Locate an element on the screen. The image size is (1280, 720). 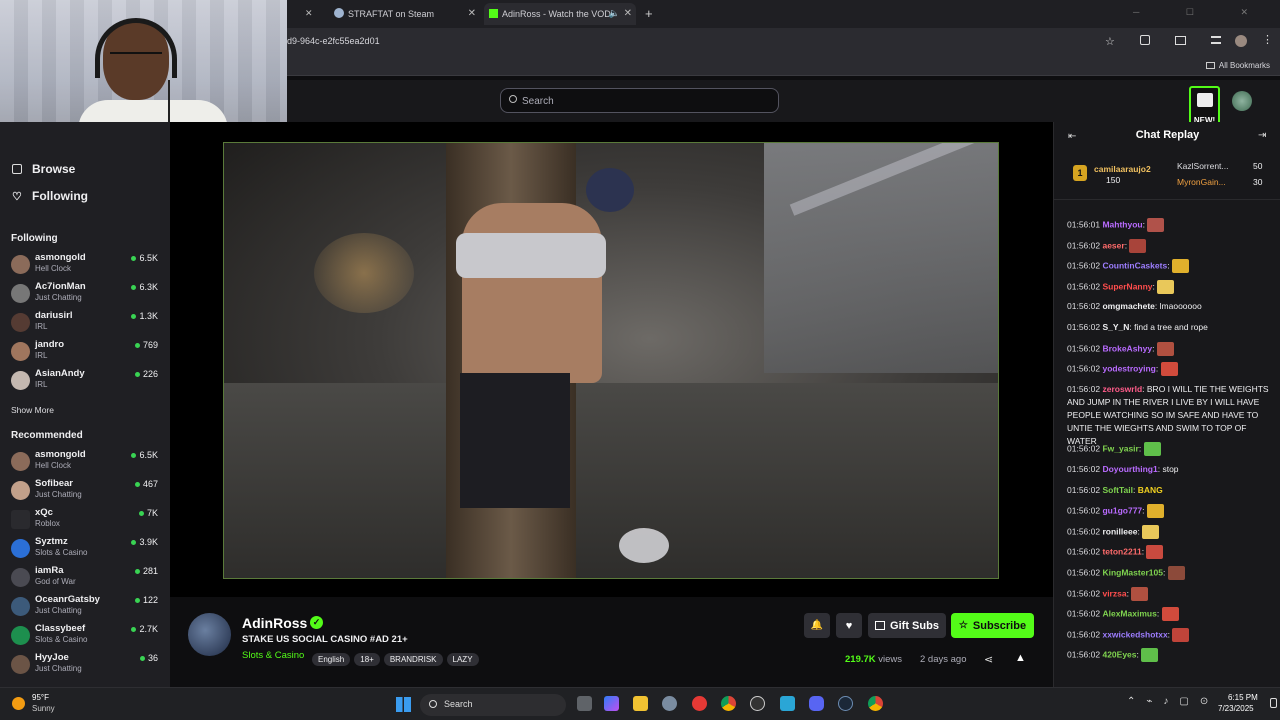
speaker-icon: 🔈 is located at coordinates (614, 13).